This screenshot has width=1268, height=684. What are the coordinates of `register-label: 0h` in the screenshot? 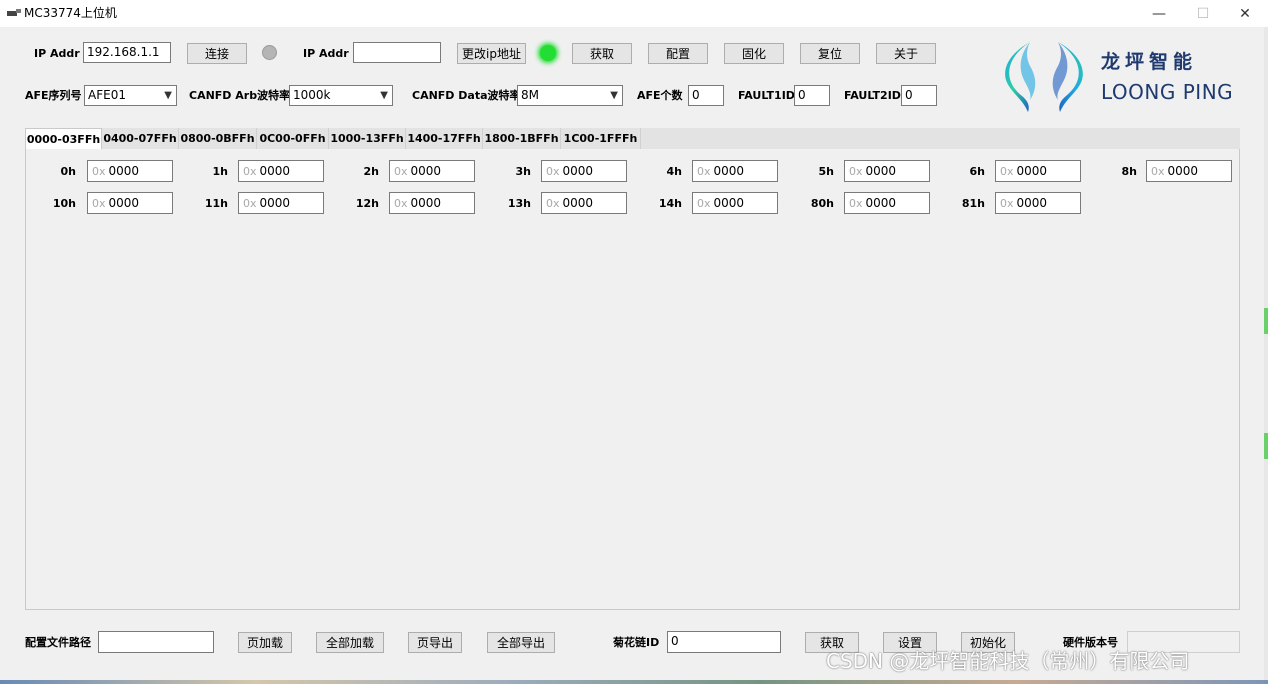 It's located at (68, 171).